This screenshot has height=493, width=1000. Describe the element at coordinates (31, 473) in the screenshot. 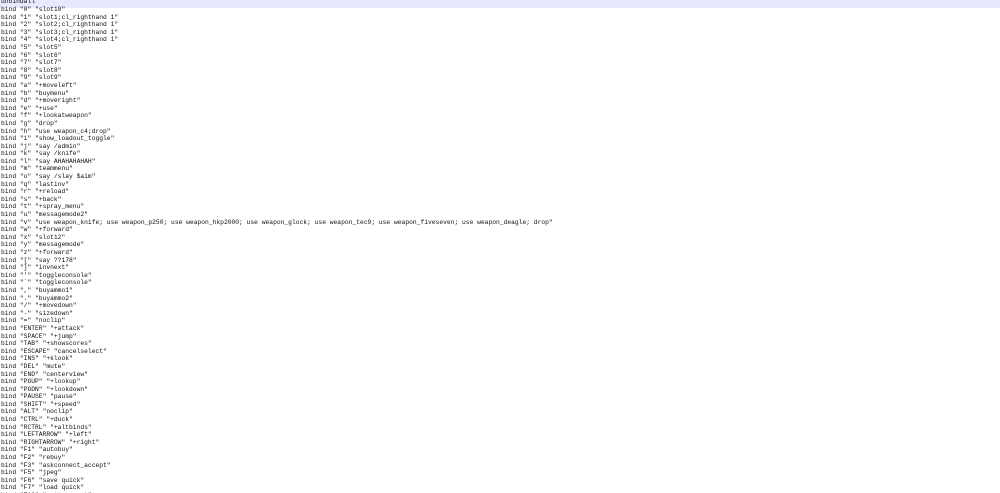

I see `text-line: bind "F5" "jpeg"` at that location.